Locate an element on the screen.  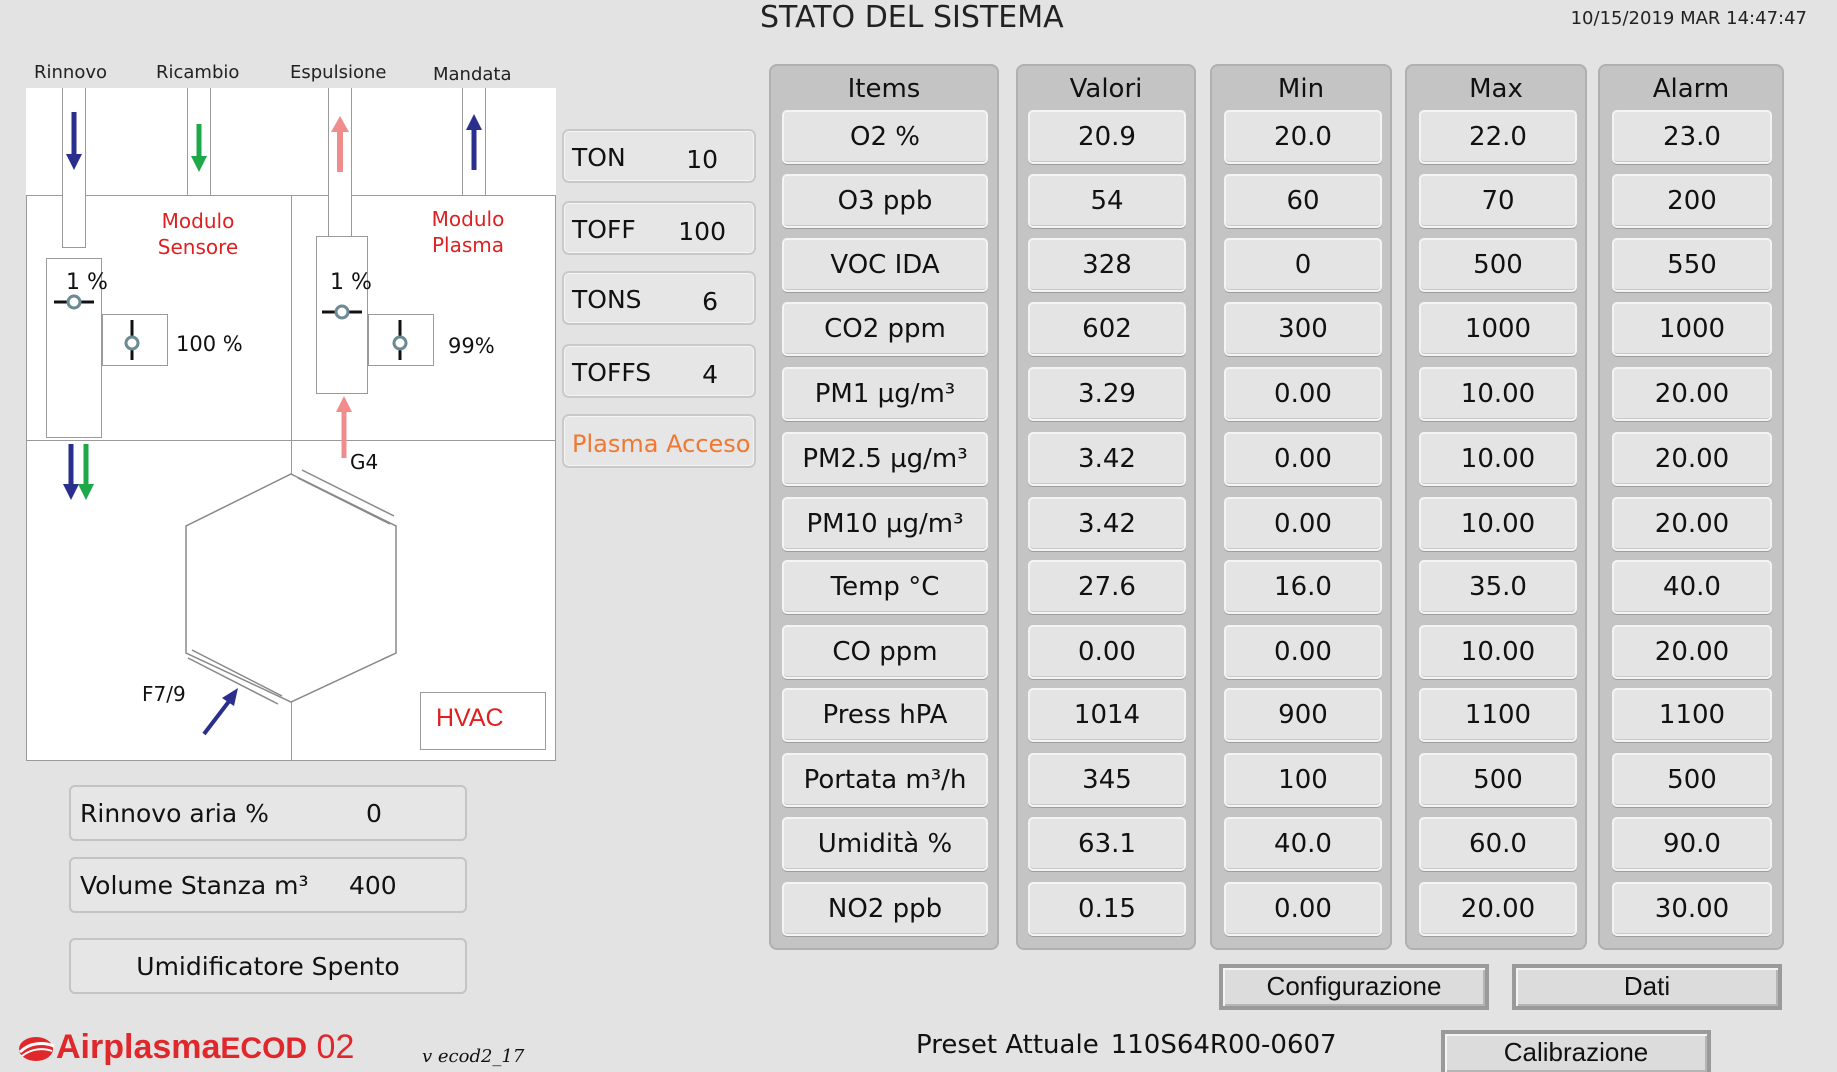
value-cell-alarm: 1000 is located at coordinates (1692, 329).